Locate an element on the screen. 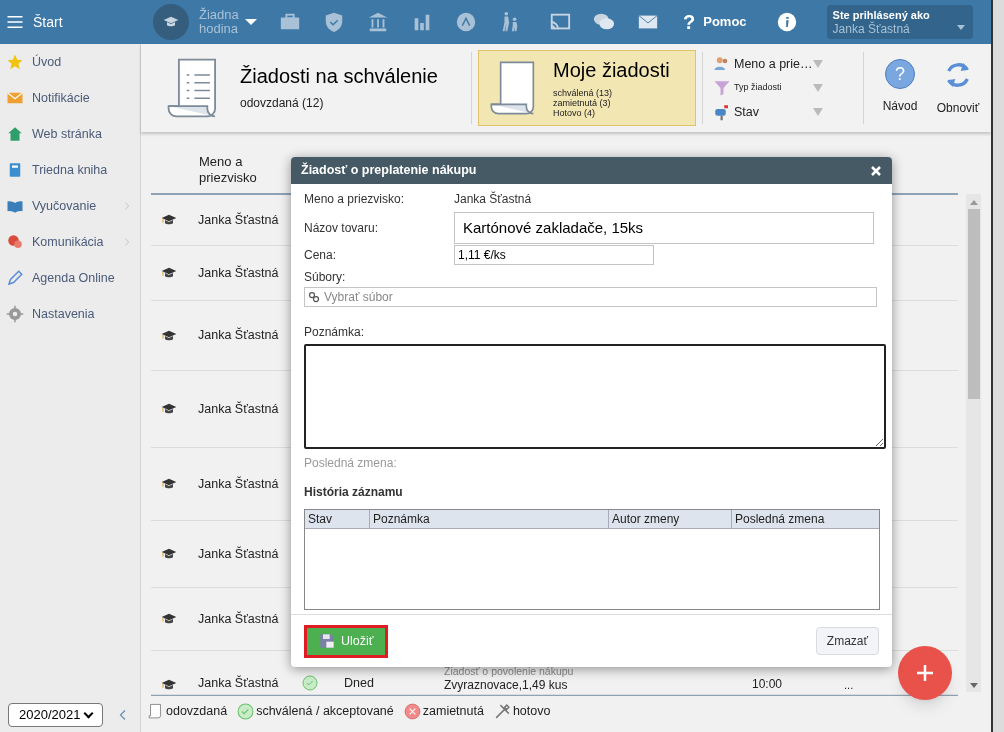  help-link: Pomoc is located at coordinates (725, 22).